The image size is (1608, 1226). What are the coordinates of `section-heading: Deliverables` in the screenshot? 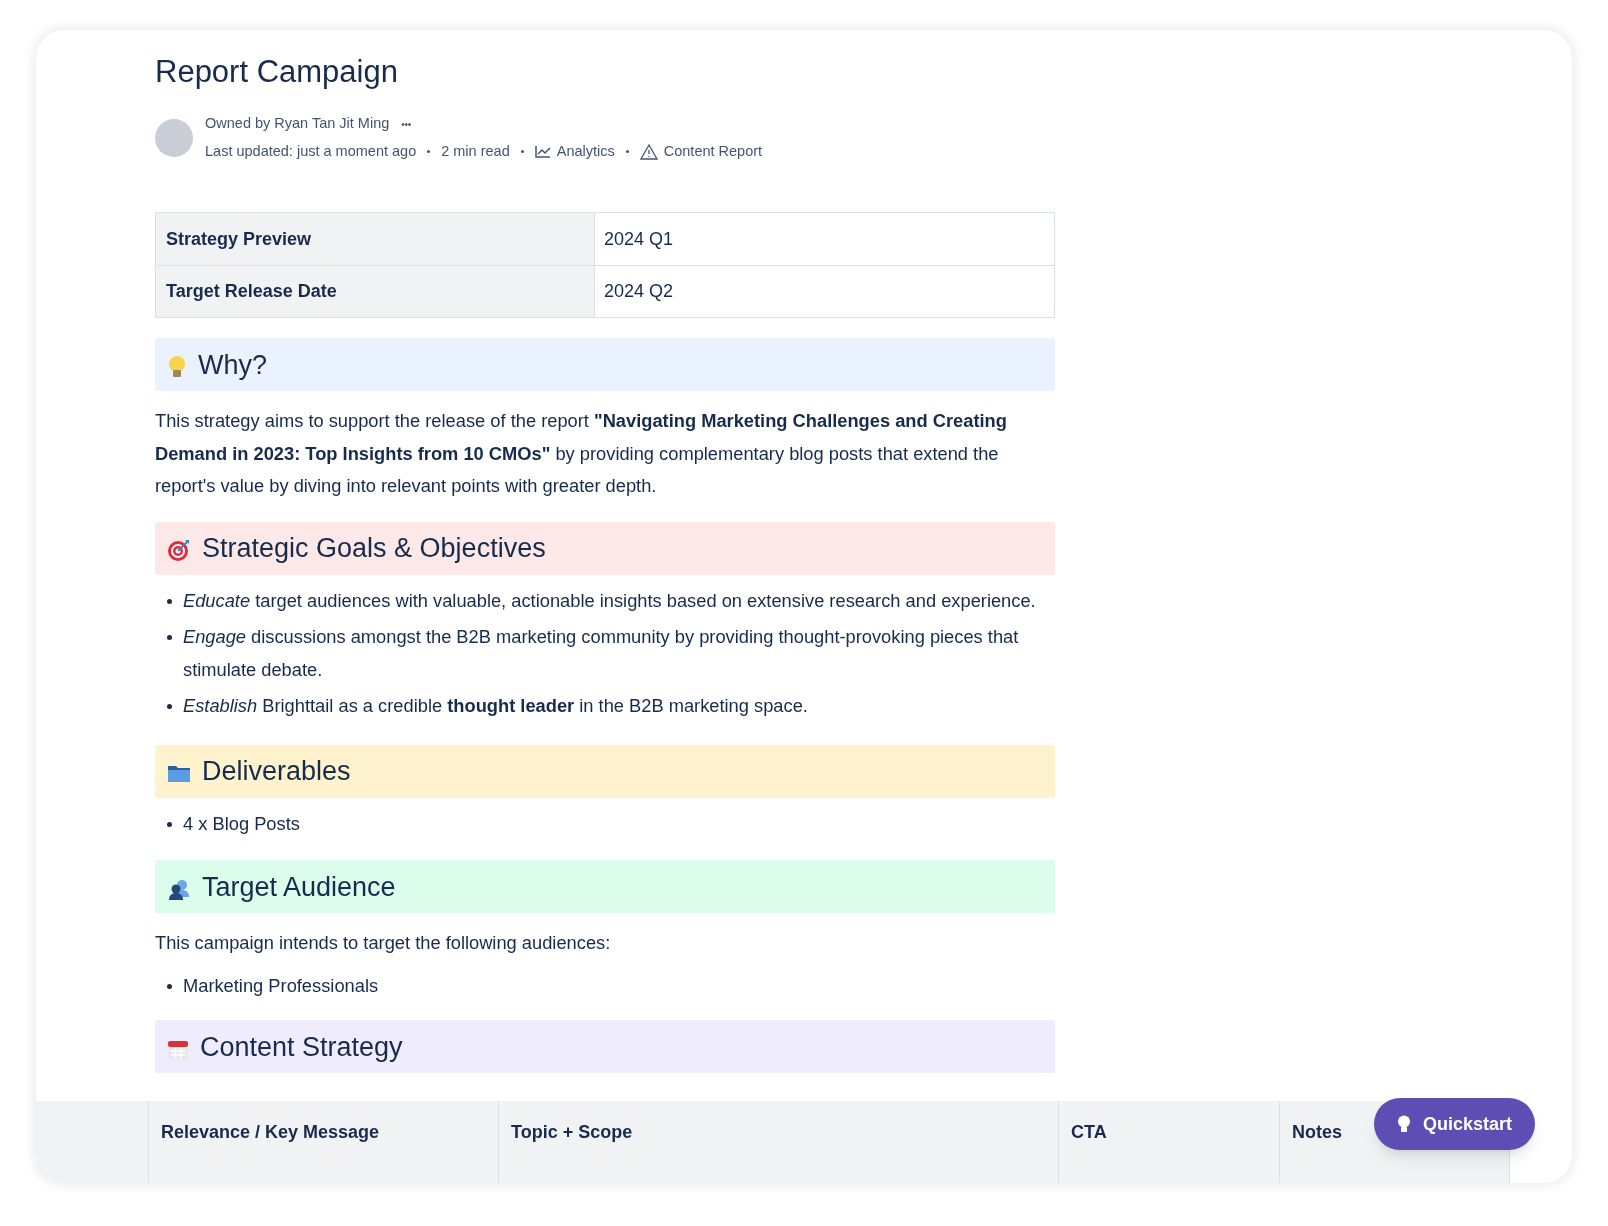 It's located at (276, 771).